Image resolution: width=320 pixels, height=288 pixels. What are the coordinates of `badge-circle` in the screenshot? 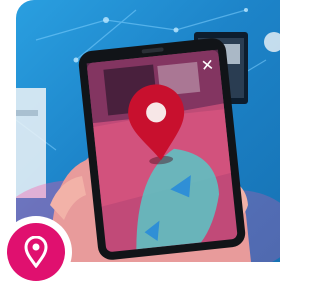 It's located at (36, 252).